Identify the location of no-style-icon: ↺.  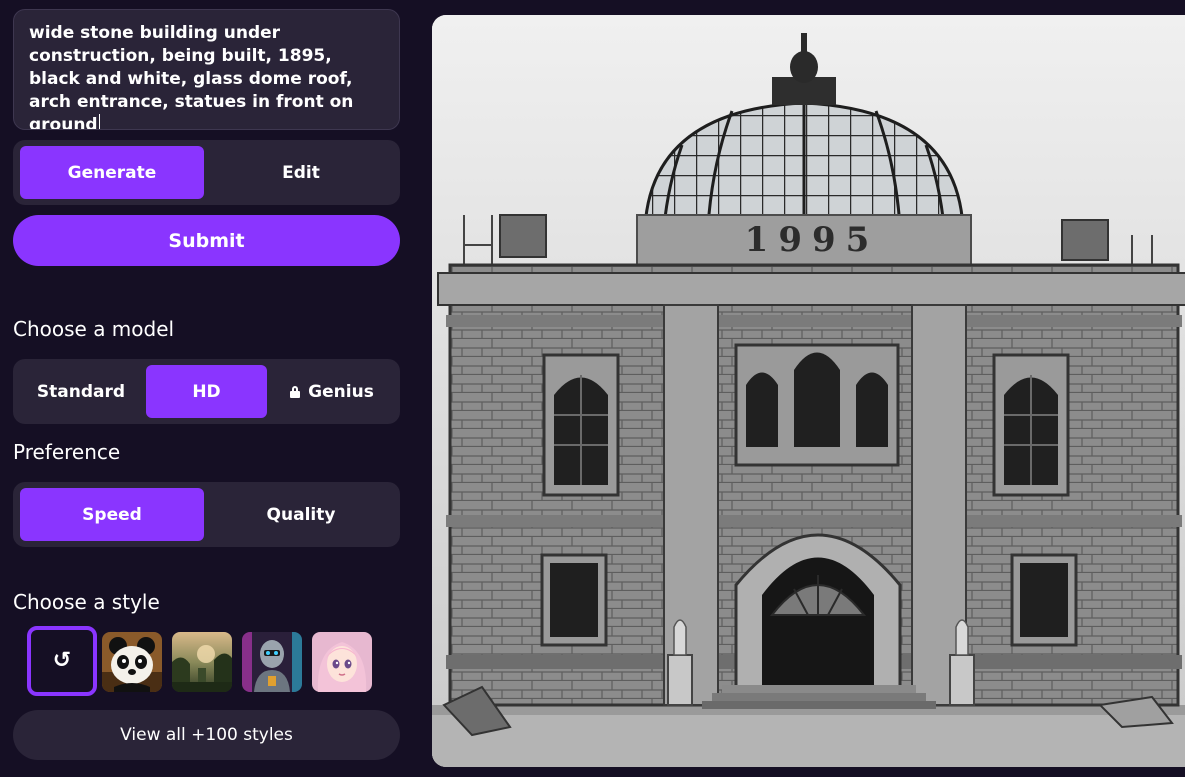
(62, 660).